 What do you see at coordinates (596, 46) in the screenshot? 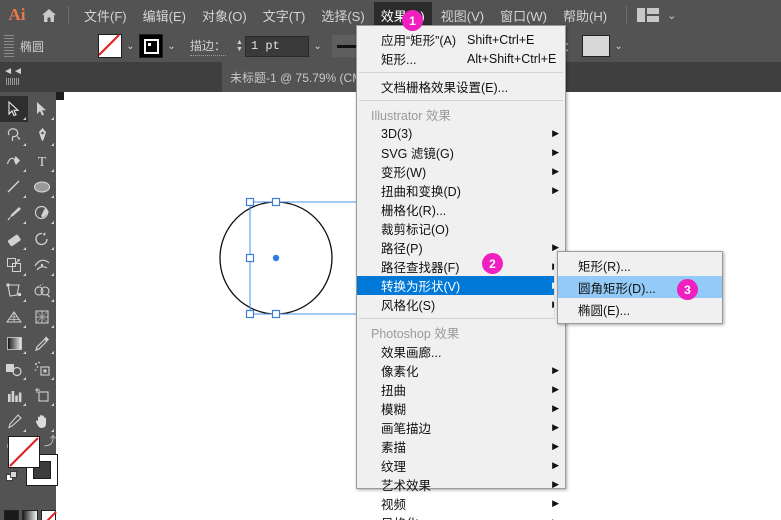
I see `style-swatch` at bounding box center [596, 46].